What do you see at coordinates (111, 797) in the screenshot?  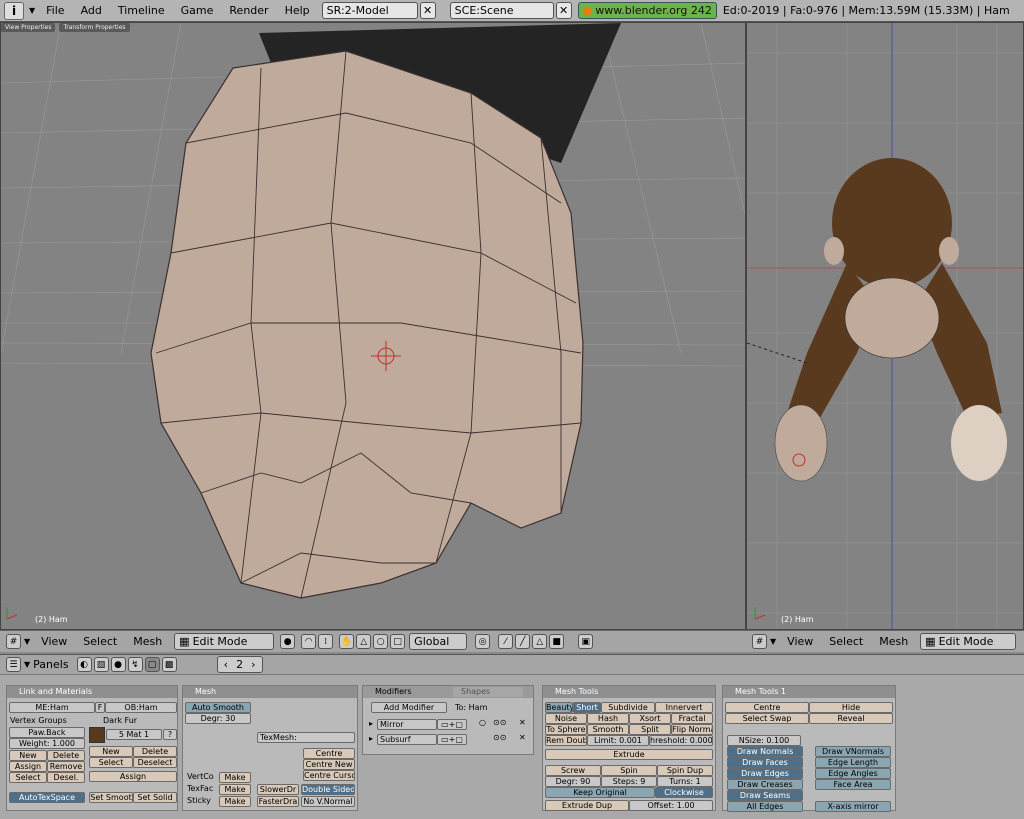 I see `set-smooth-button: Set Smoot` at bounding box center [111, 797].